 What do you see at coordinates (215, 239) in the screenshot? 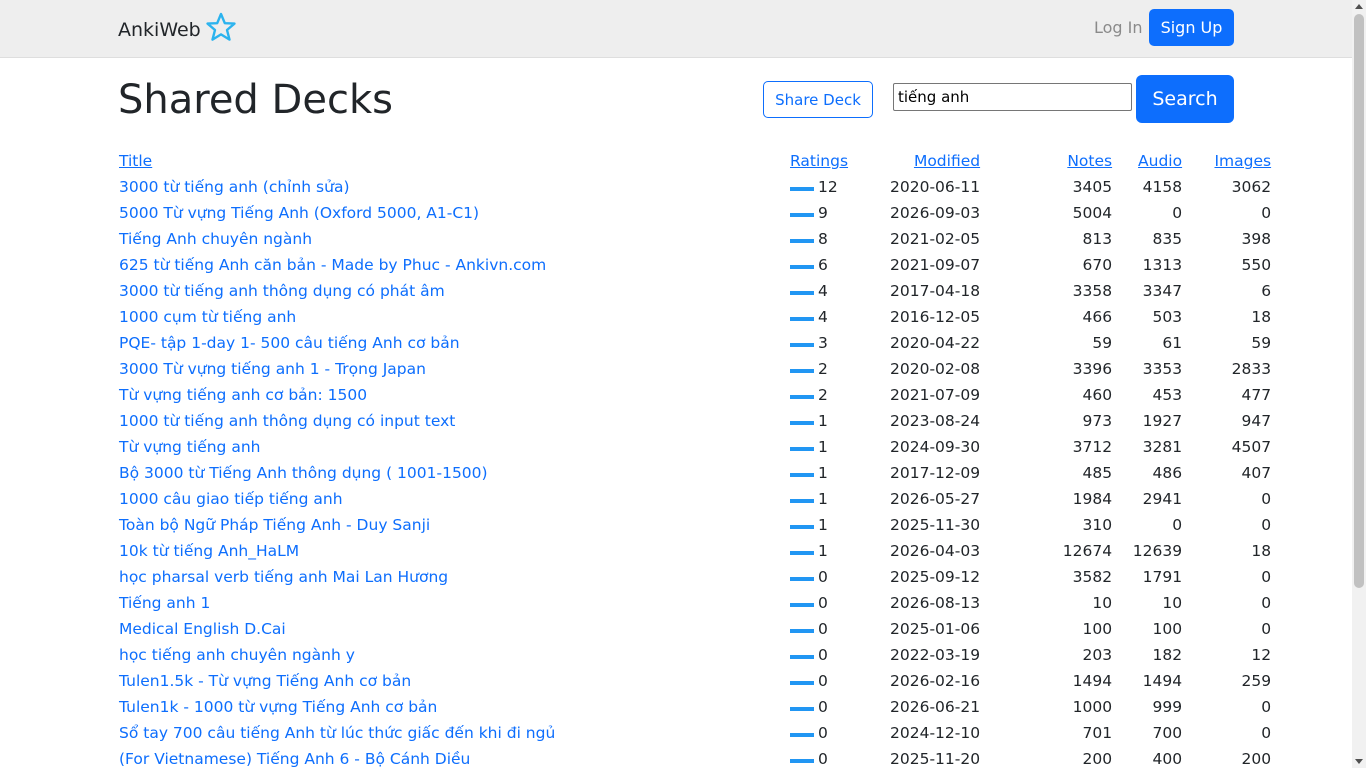
I see `deck-title-link: Tiếng Anh chuyên ngành` at bounding box center [215, 239].